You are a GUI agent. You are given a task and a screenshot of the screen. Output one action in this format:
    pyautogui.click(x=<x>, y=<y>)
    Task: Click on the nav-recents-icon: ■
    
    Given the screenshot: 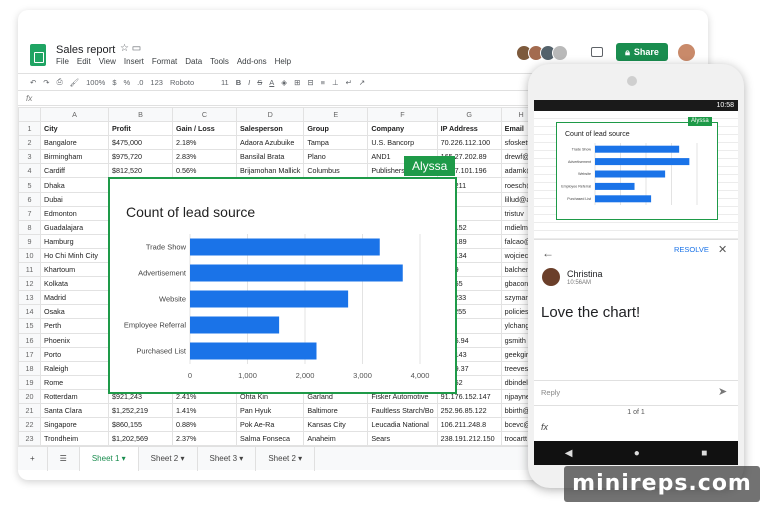 What is the action you would take?
    pyautogui.click(x=704, y=453)
    